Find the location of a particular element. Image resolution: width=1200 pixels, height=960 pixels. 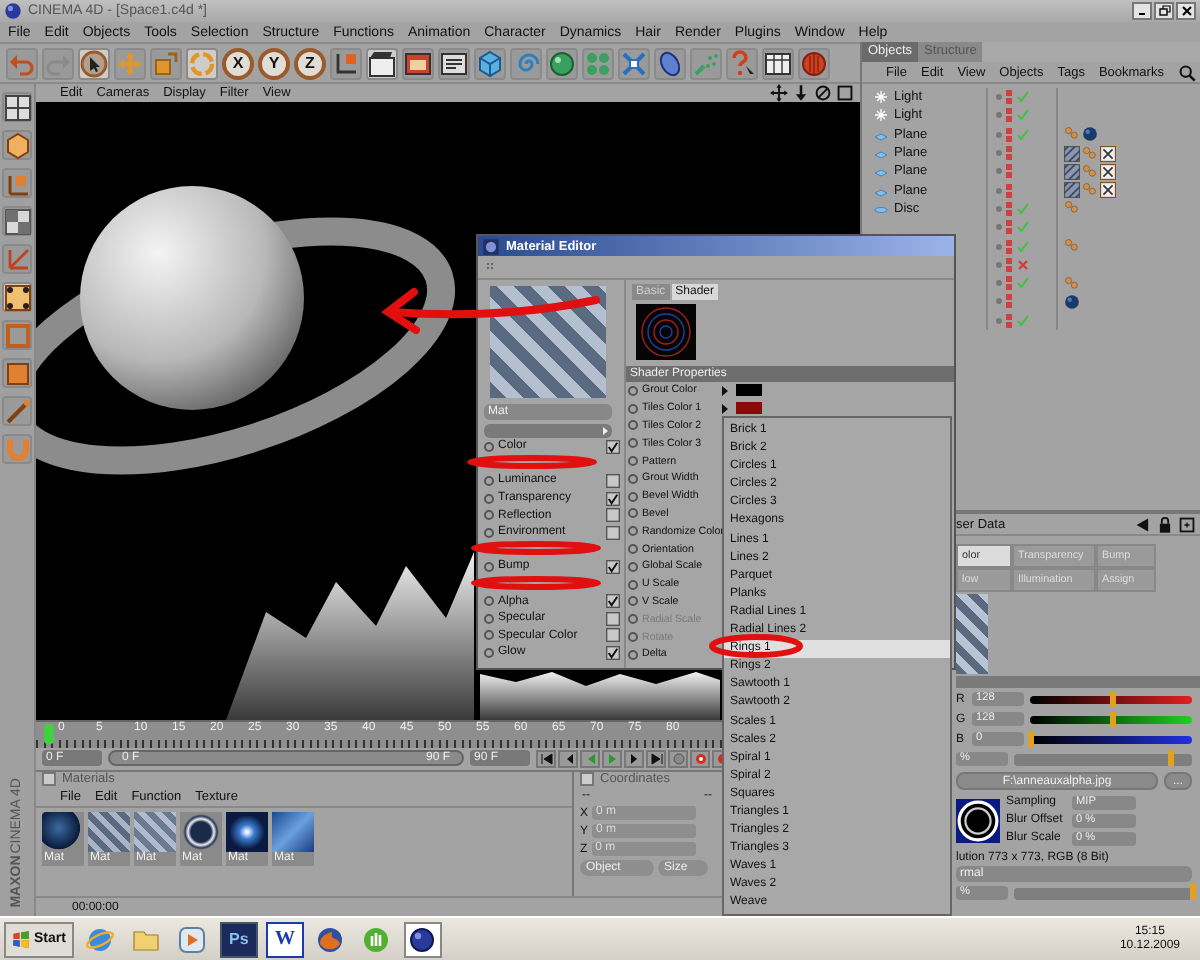

step-back-button is located at coordinates (568, 758).